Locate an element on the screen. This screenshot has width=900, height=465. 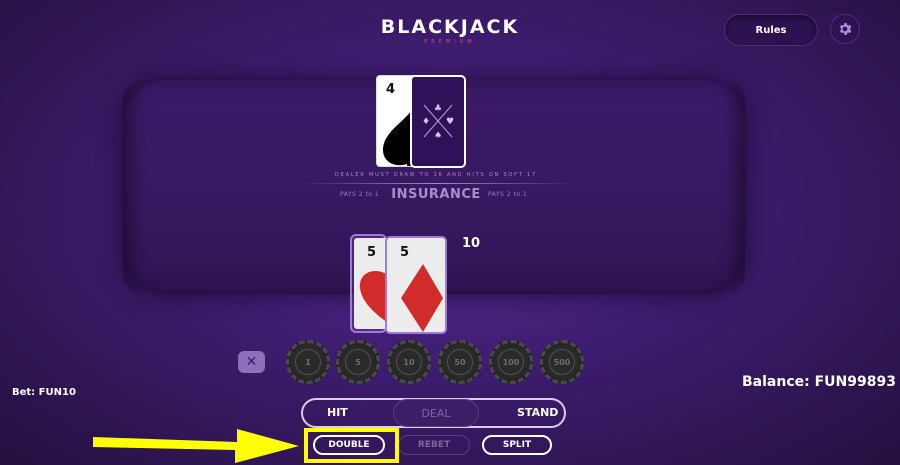
deal-button: DEAL is located at coordinates (436, 413).